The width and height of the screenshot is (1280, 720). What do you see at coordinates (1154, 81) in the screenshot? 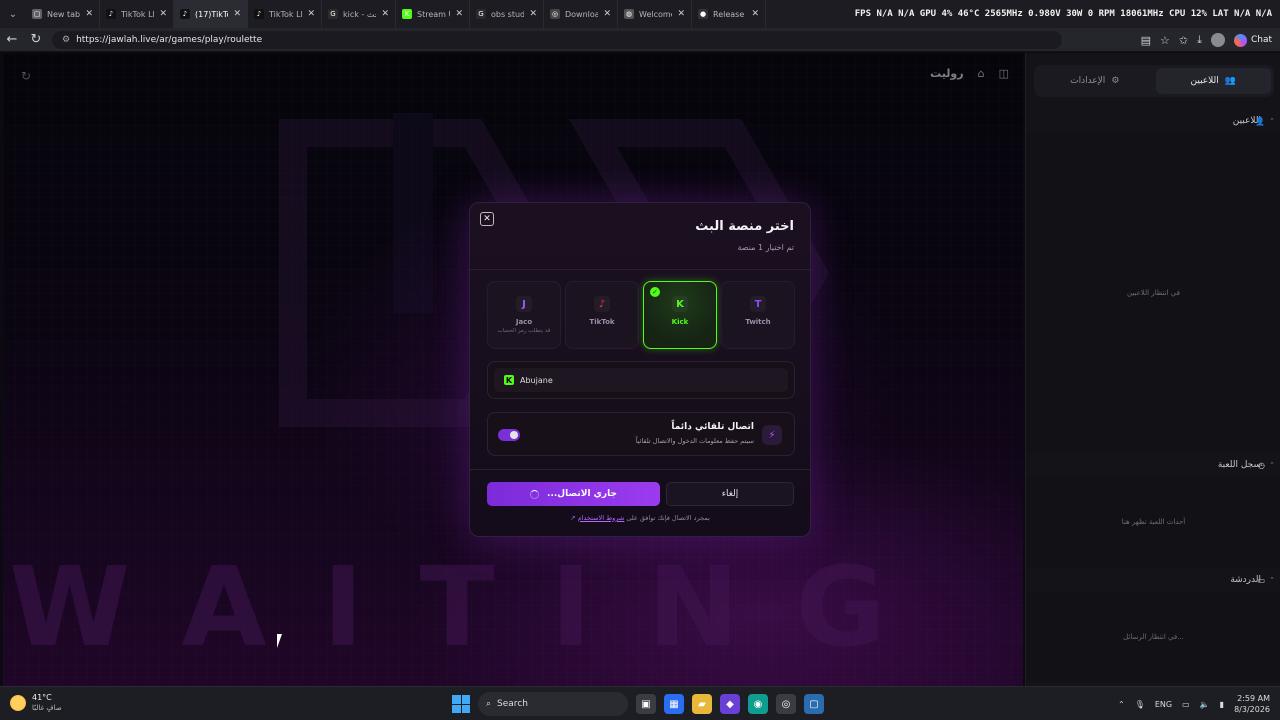
I see `sidebar-tabs: الإعدادات ⚙ اللاعبين 👥` at bounding box center [1154, 81].